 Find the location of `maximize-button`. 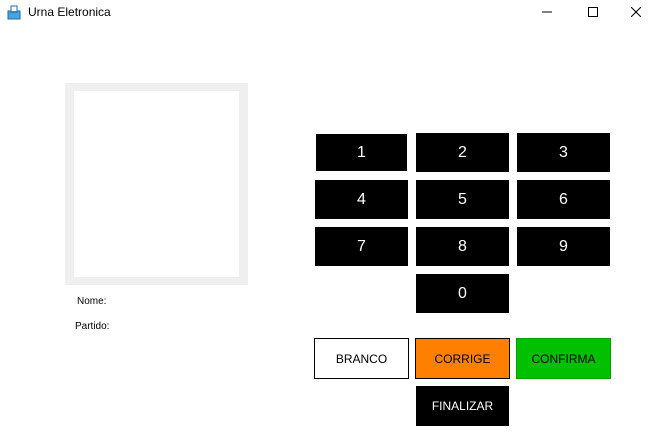

maximize-button is located at coordinates (593, 12).